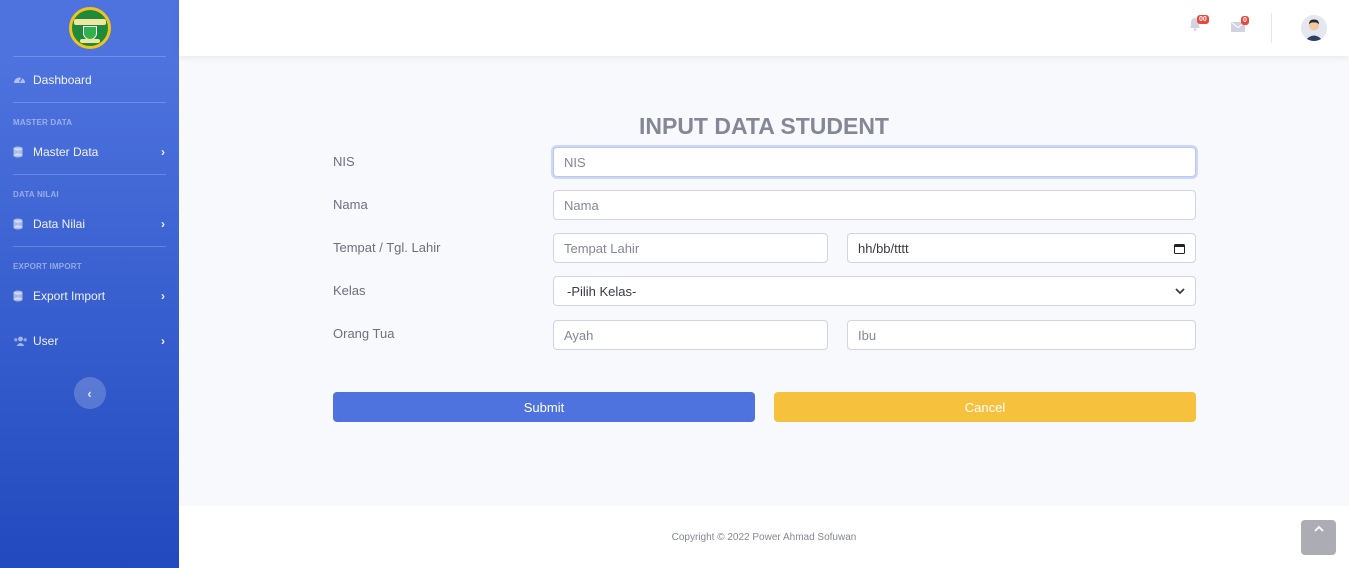 Image resolution: width=1349 pixels, height=568 pixels. I want to click on sidebar-item-dashboard: Dashboard, so click(89, 79).